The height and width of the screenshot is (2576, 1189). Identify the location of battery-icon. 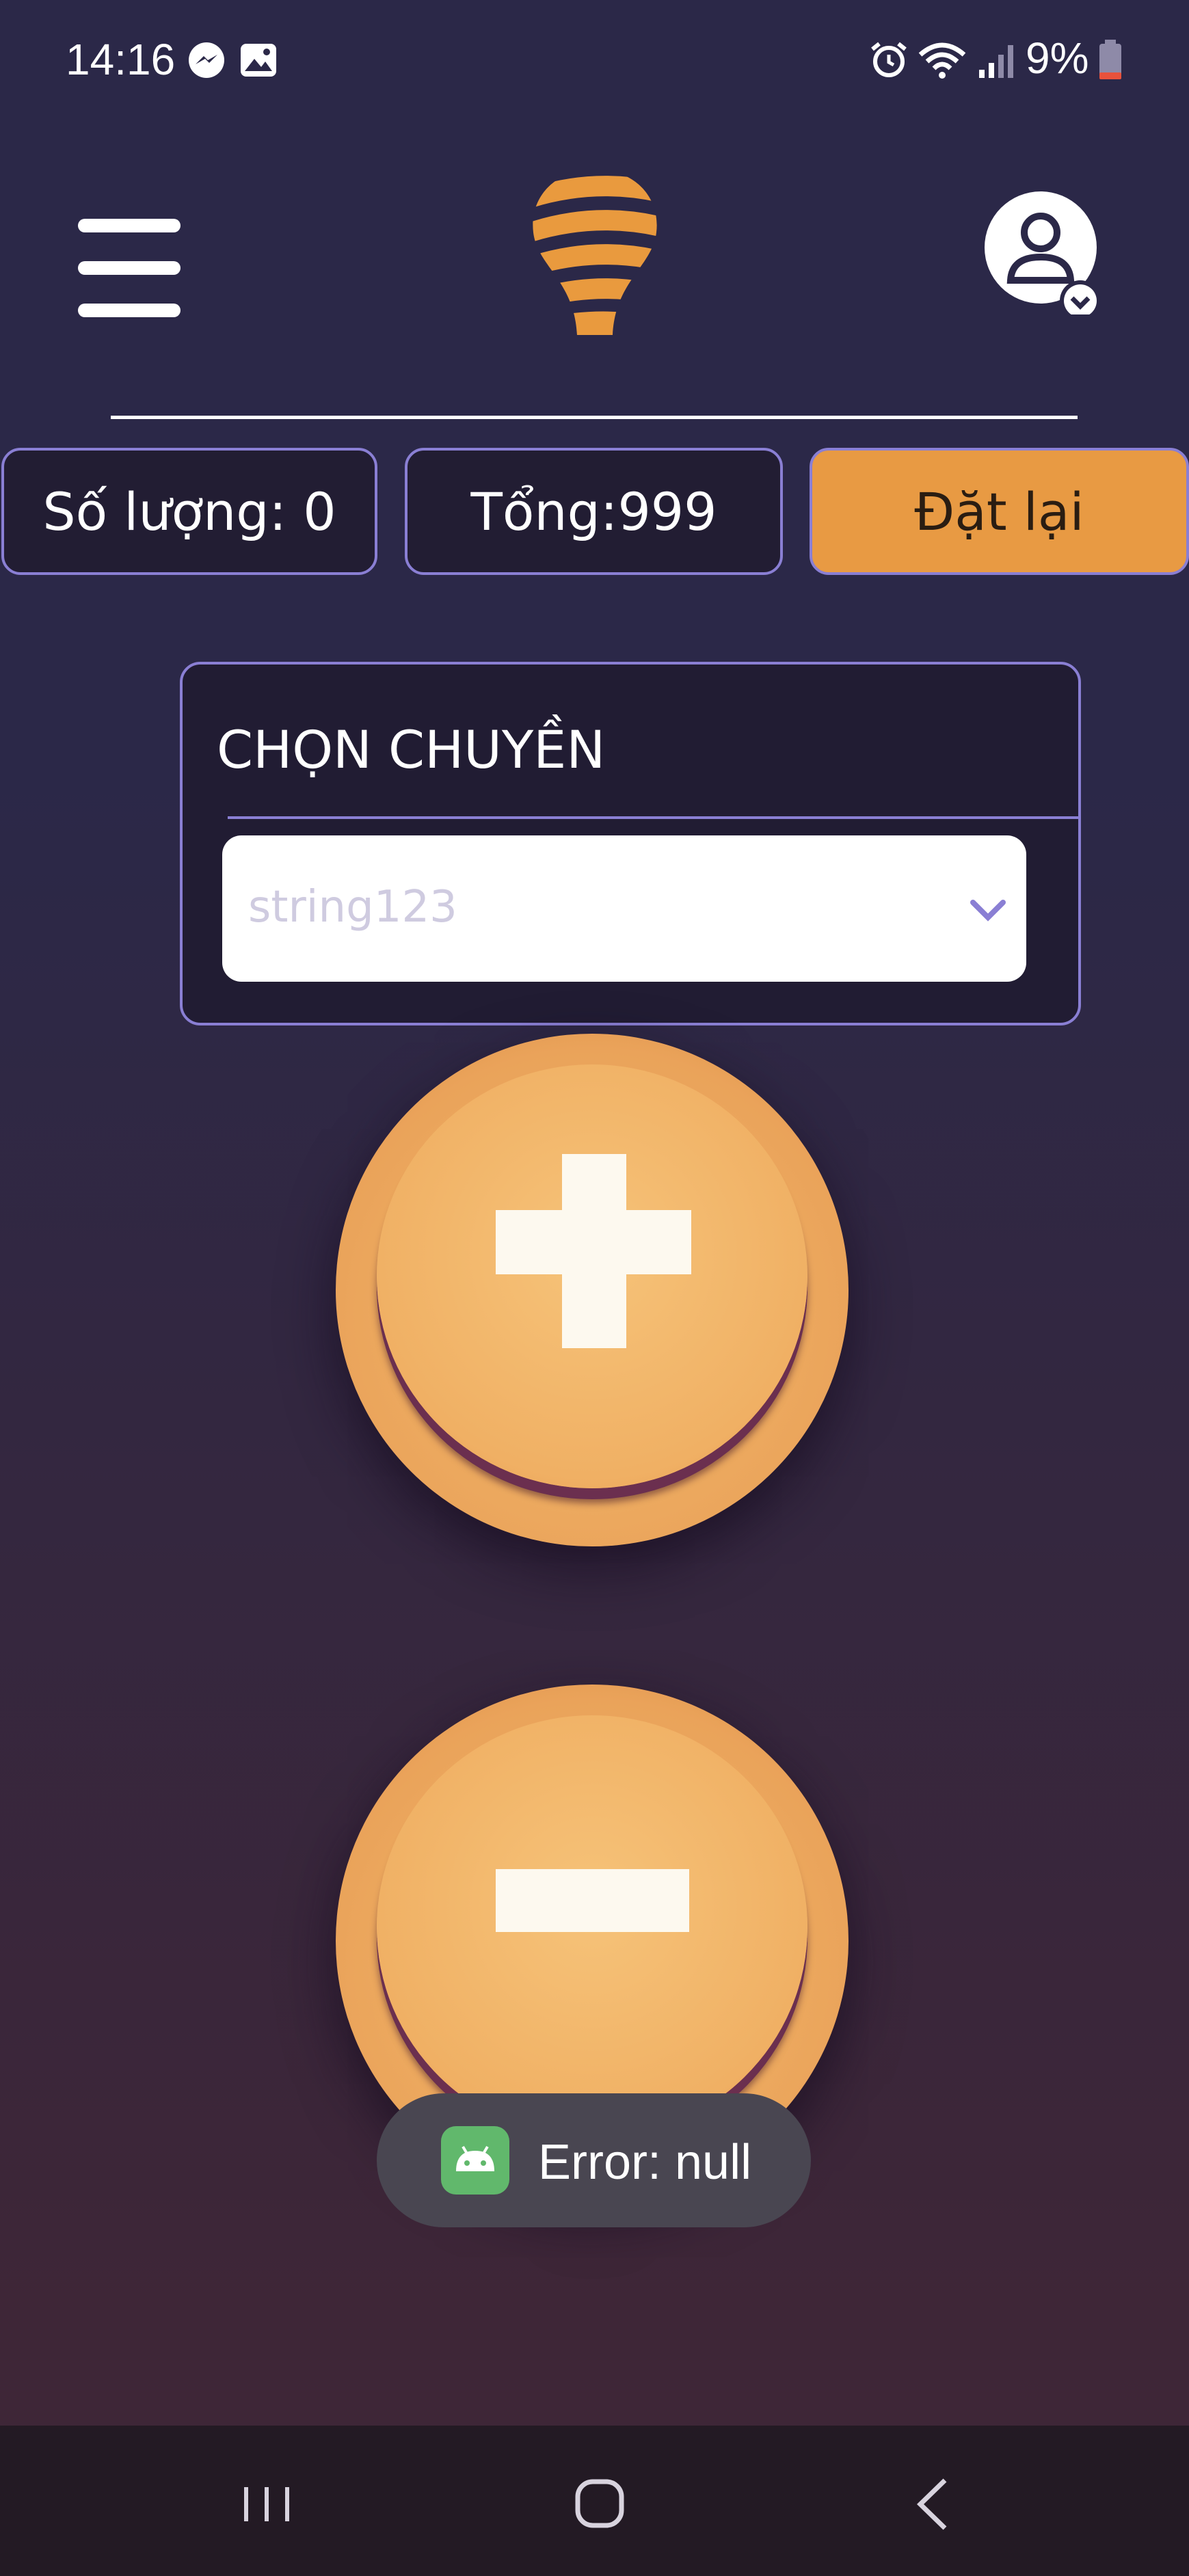
(1110, 59).